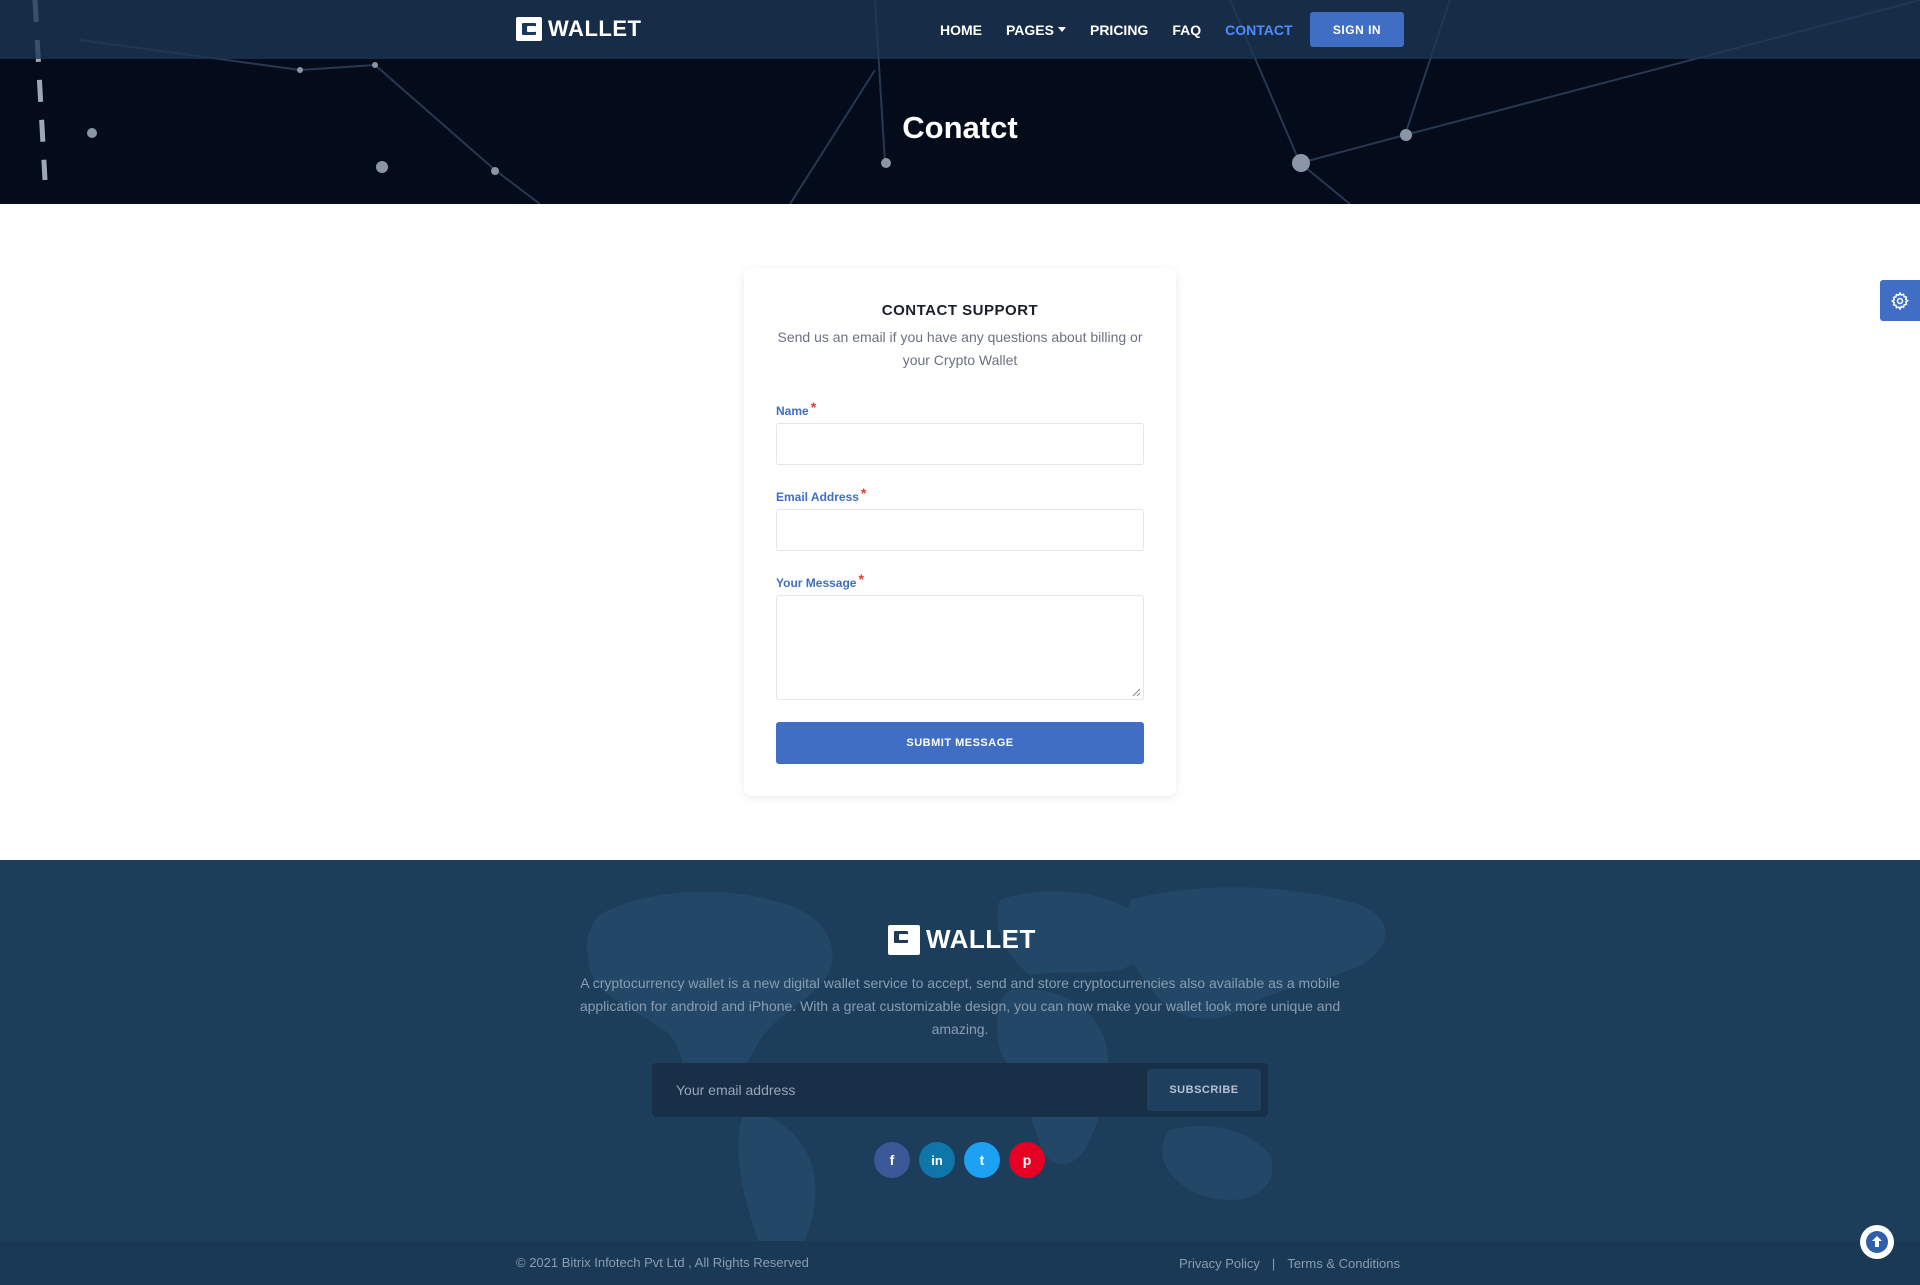  I want to click on name-label-text: Name, so click(792, 411).